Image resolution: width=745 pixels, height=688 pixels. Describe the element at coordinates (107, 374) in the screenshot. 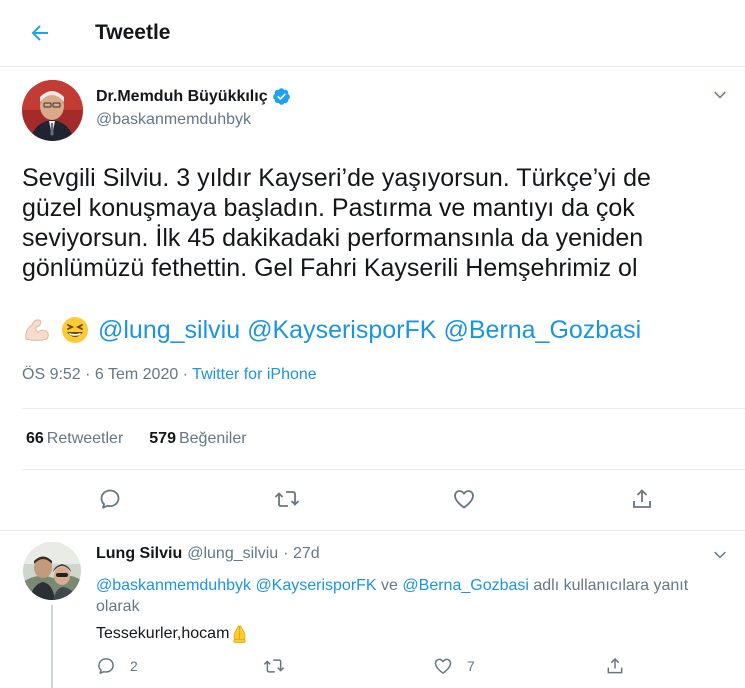

I see `tweet-timestamp: ÖS 9:52 · 6 Tem 2020 ·` at that location.